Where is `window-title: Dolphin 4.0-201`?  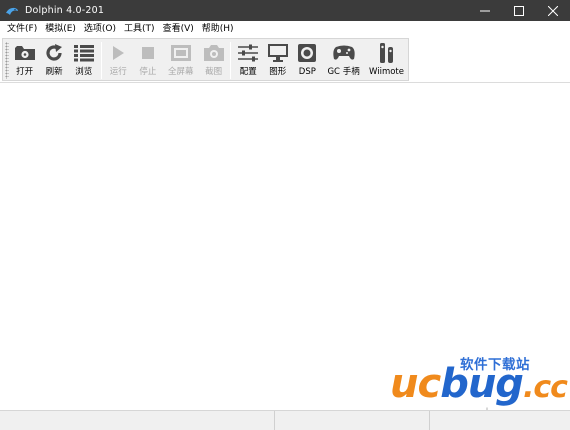
window-title: Dolphin 4.0-201 is located at coordinates (65, 10).